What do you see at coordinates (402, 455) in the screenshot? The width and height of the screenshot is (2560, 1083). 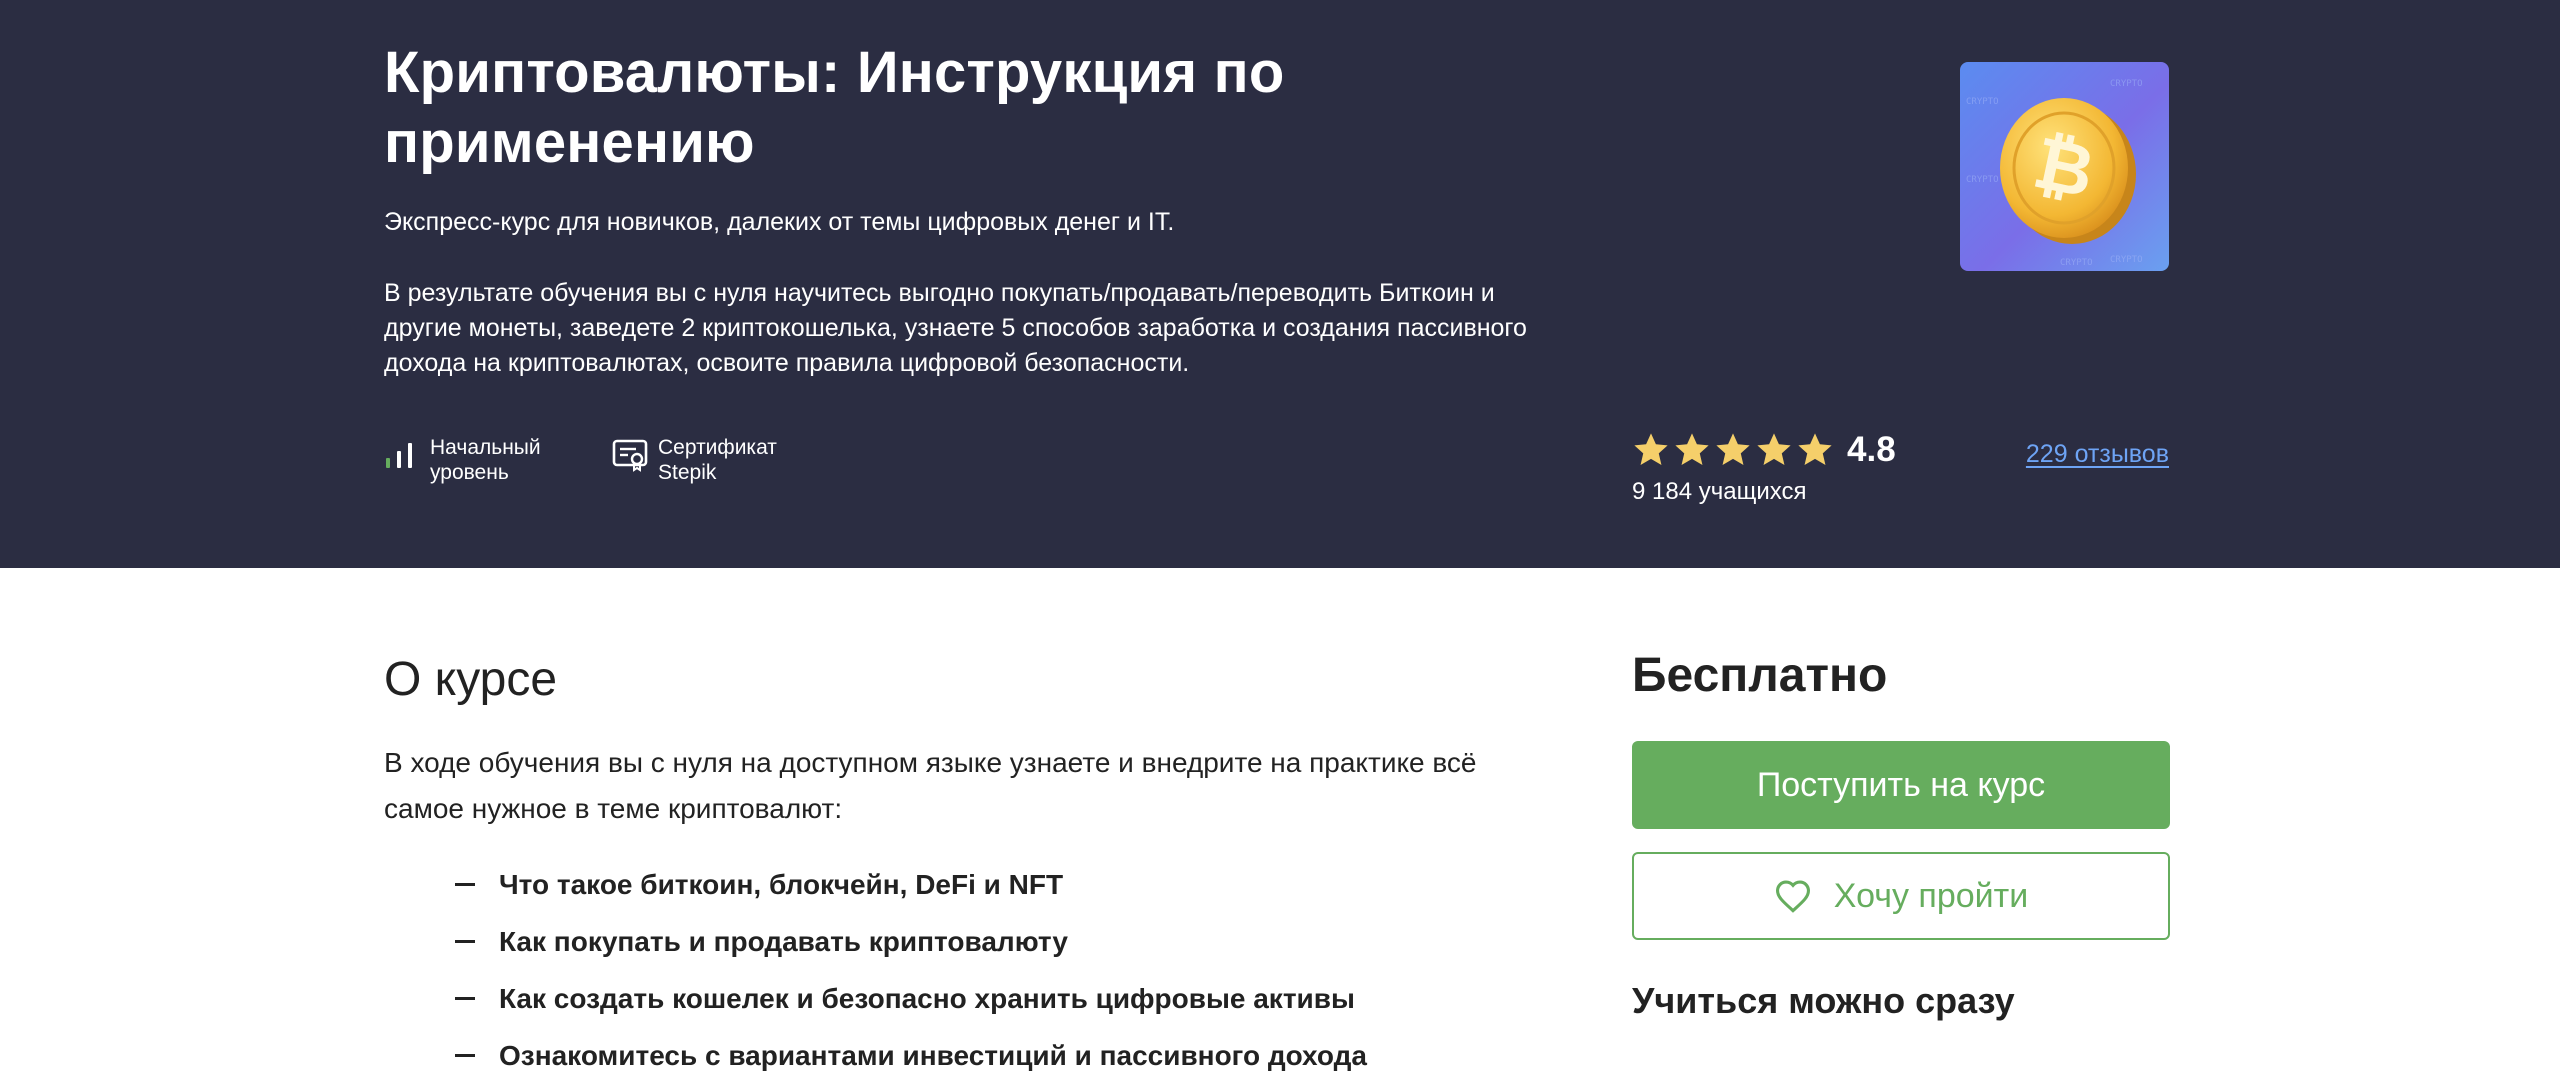 I see `level-bars-icon` at bounding box center [402, 455].